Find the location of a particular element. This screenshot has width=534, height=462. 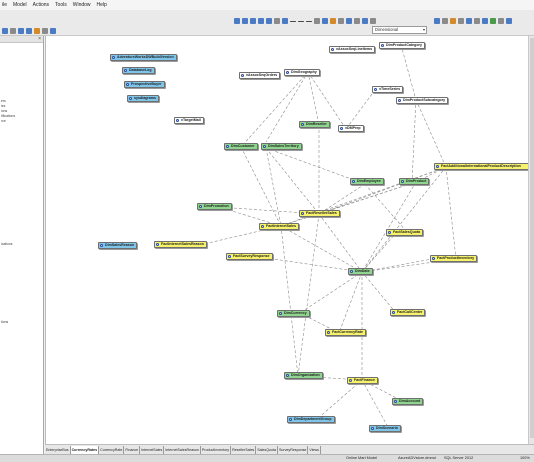

relation-tool-icon is located at coordinates (301, 21).